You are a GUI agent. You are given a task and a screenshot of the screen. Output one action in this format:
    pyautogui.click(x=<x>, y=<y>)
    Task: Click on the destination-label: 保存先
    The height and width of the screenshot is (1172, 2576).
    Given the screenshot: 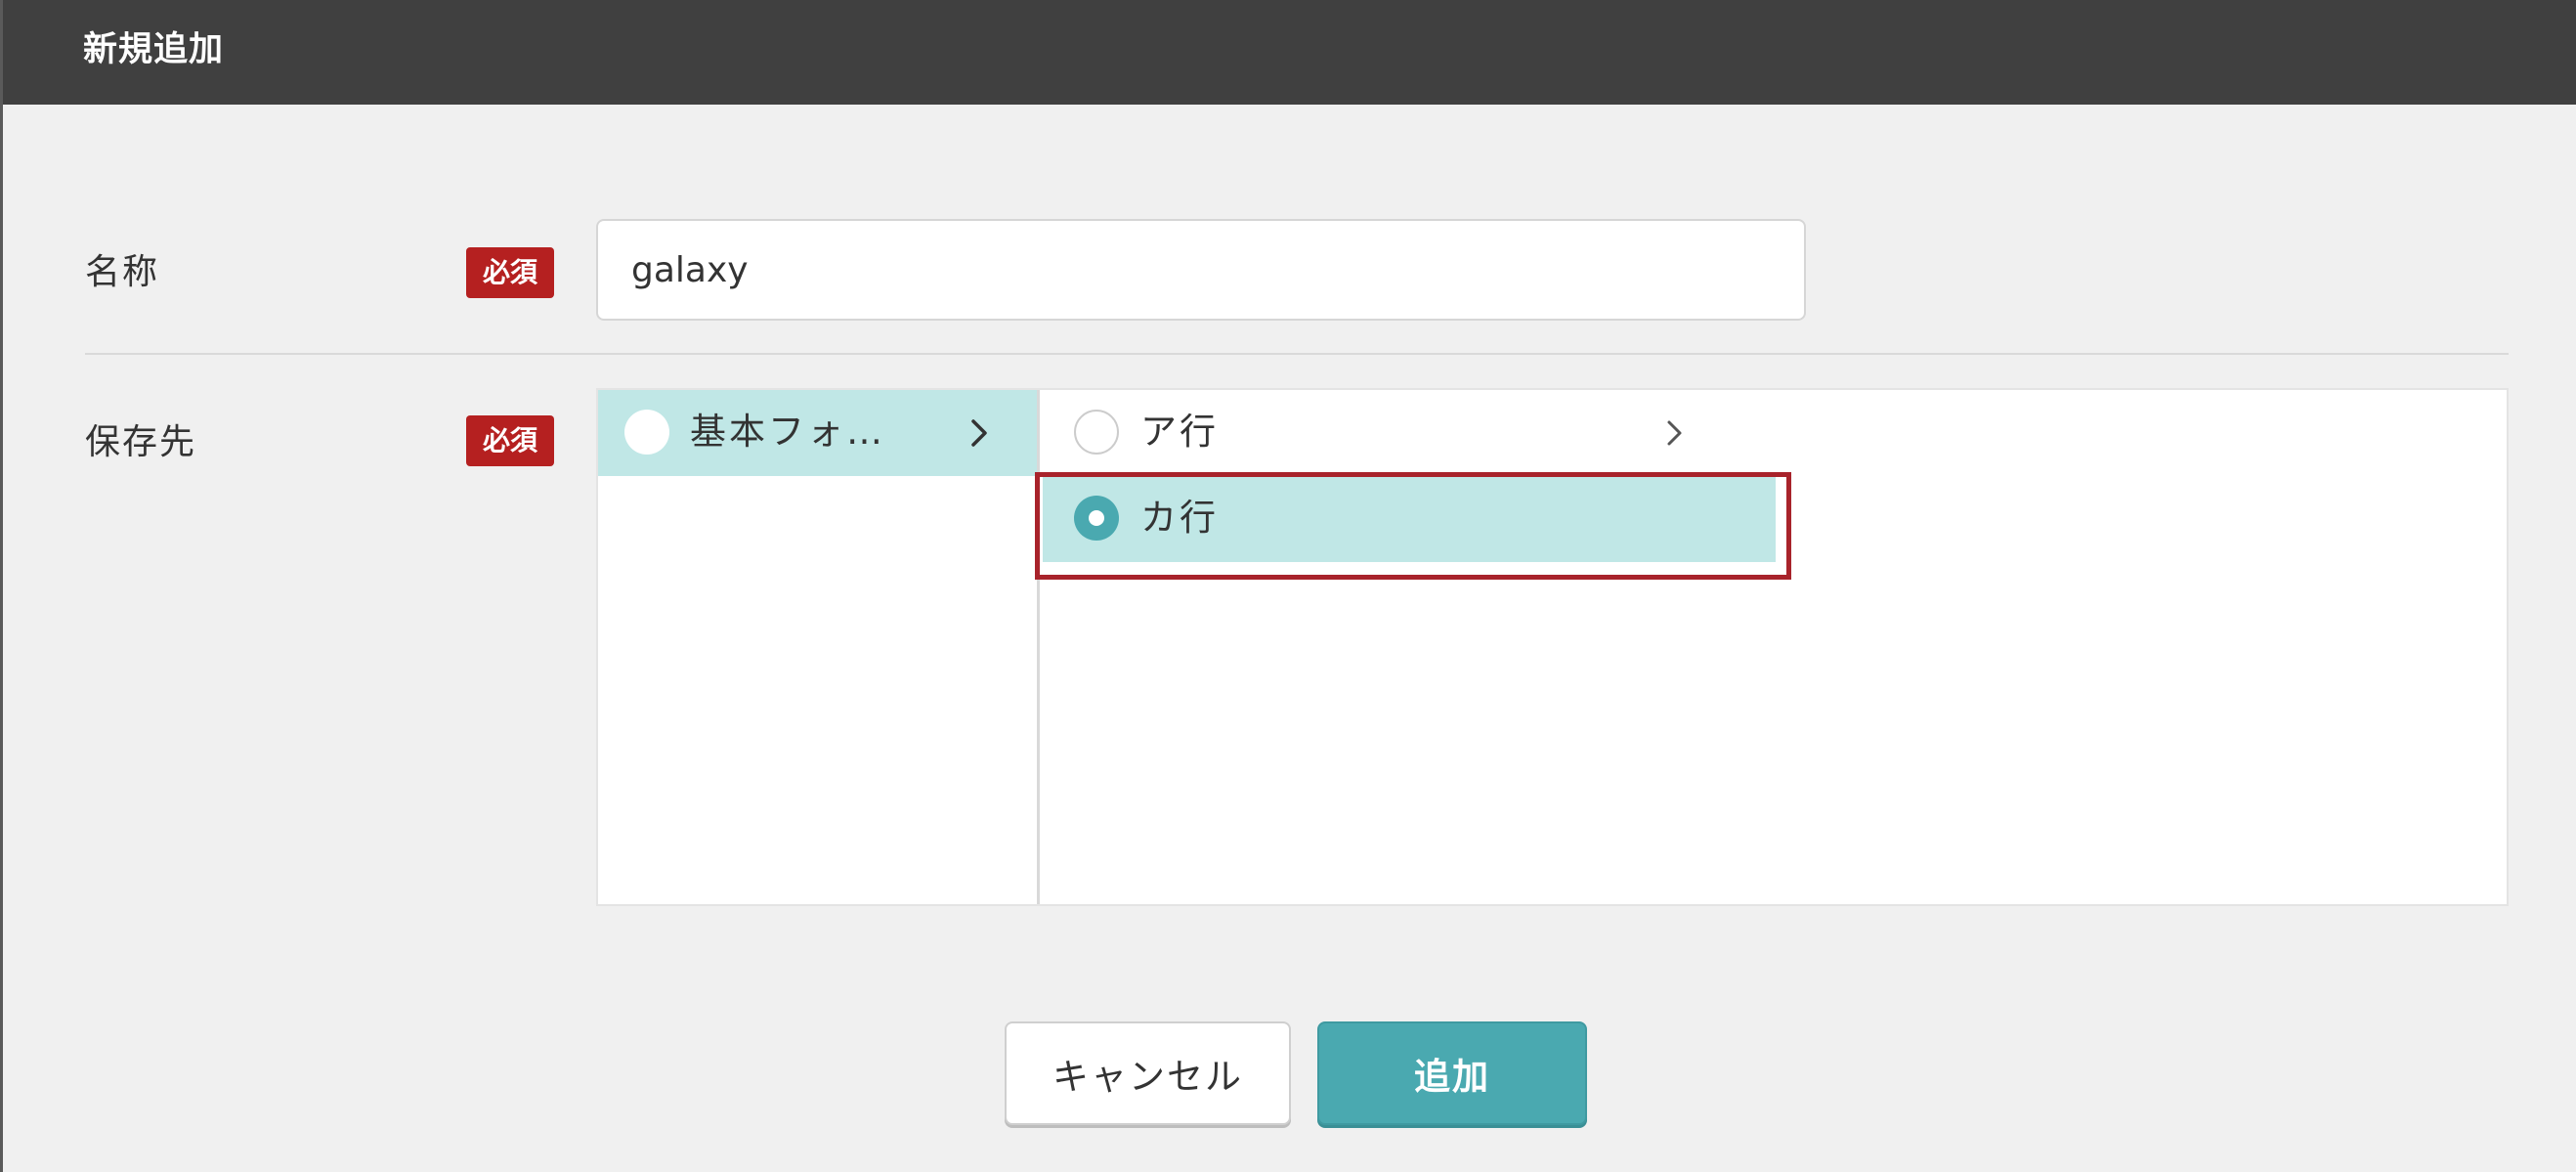 What is the action you would take?
    pyautogui.click(x=141, y=442)
    